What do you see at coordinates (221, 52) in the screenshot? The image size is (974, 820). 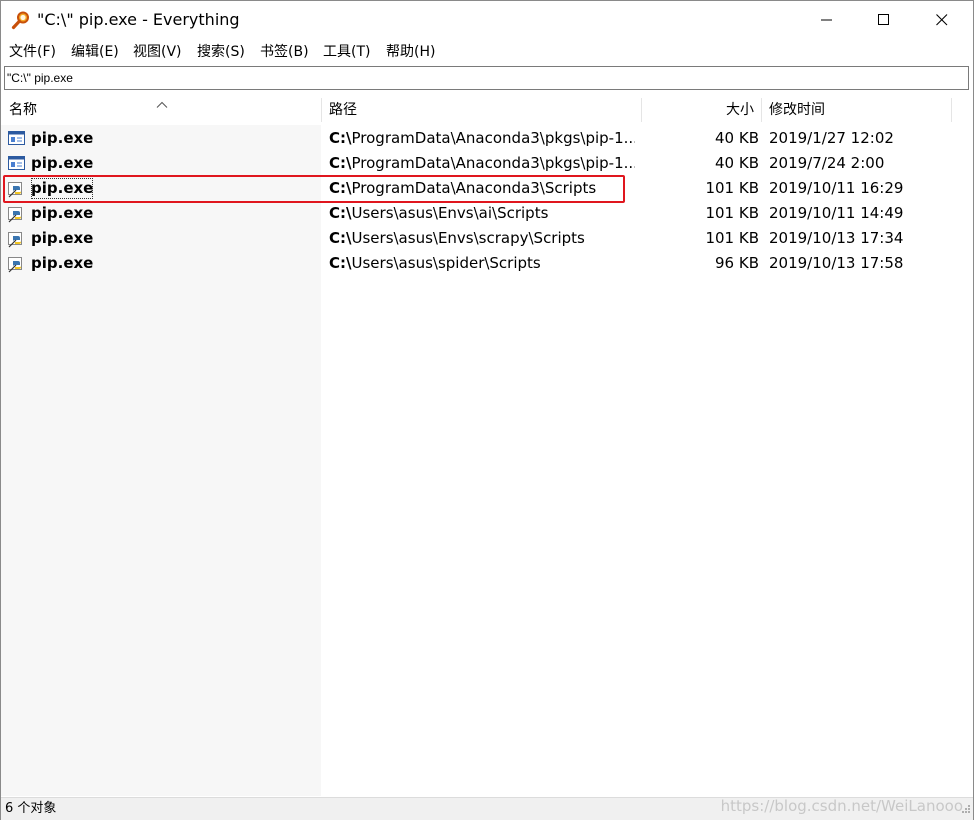 I see `menu-search: 搜索(S)` at bounding box center [221, 52].